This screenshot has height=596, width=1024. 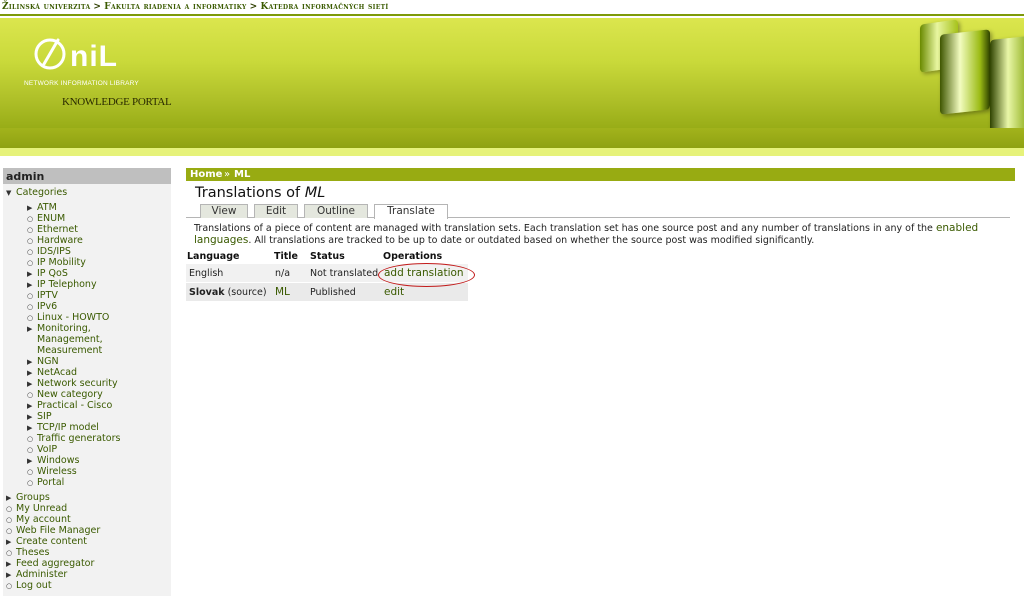 I want to click on sidebar-item-label: ATM, so click(x=47, y=207).